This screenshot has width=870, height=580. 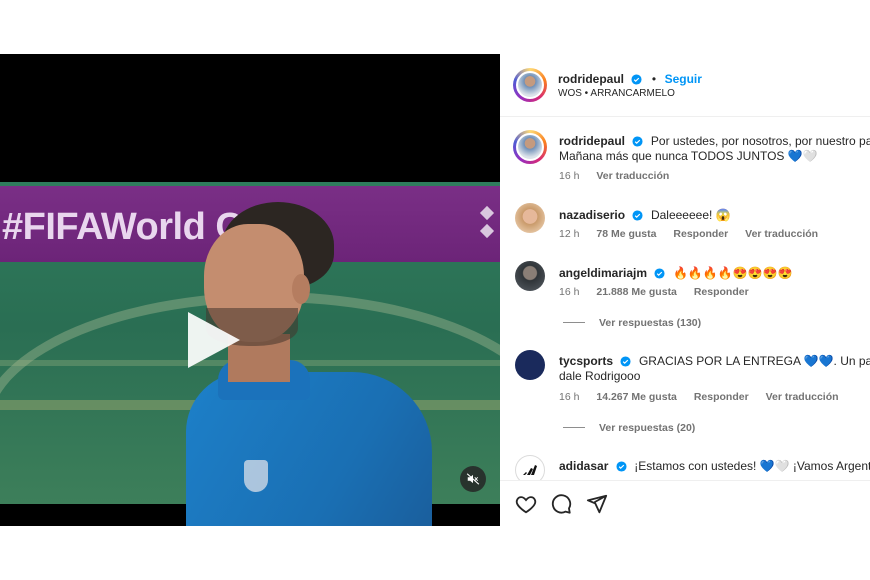 I want to click on caption-meta: 16 h Ver traducción, so click(x=621, y=176).